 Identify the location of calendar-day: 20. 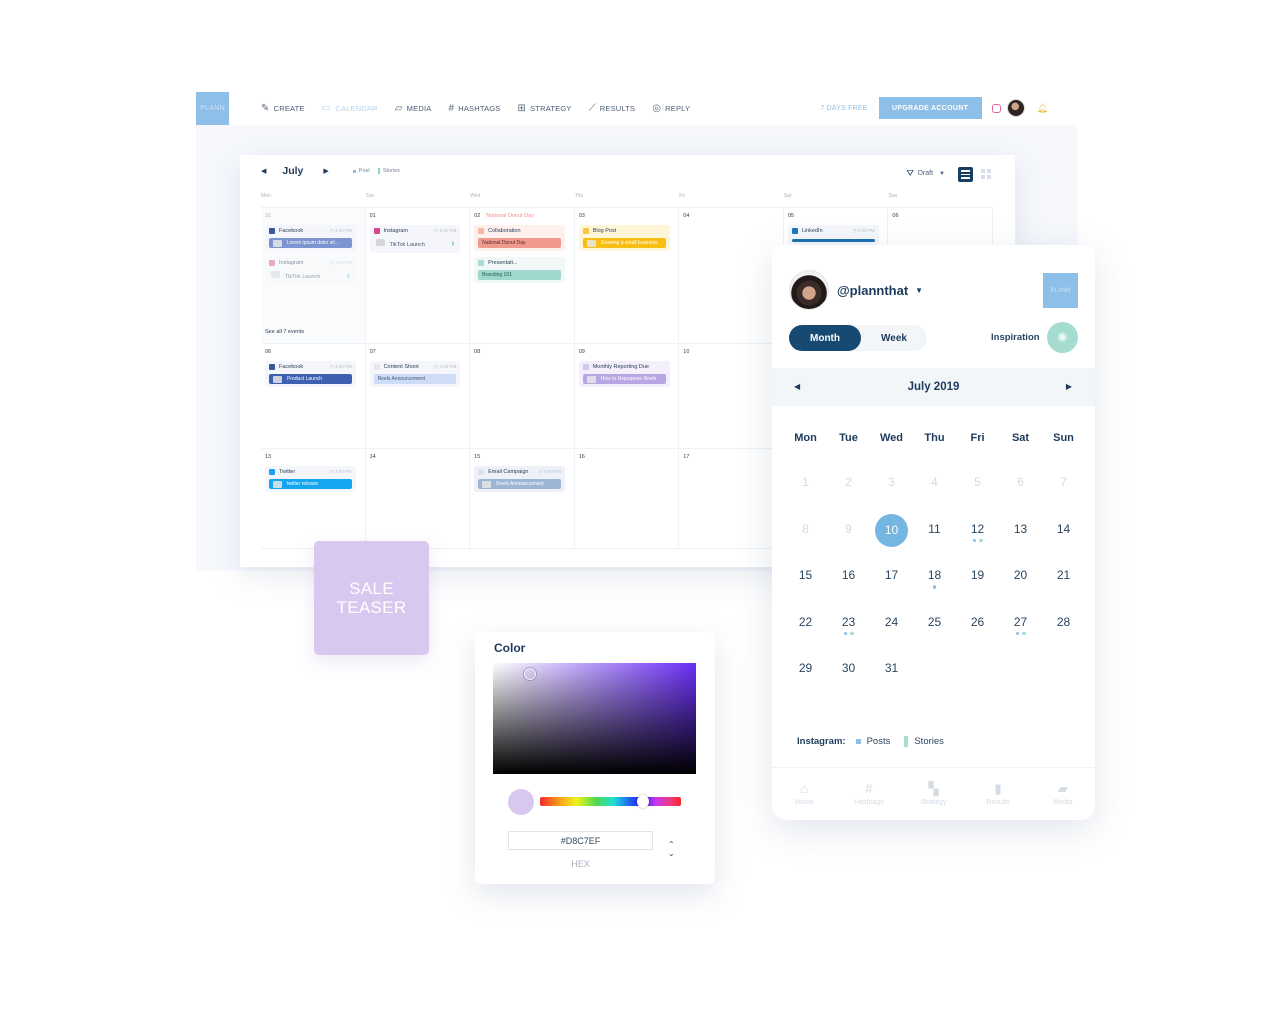
(1020, 589).